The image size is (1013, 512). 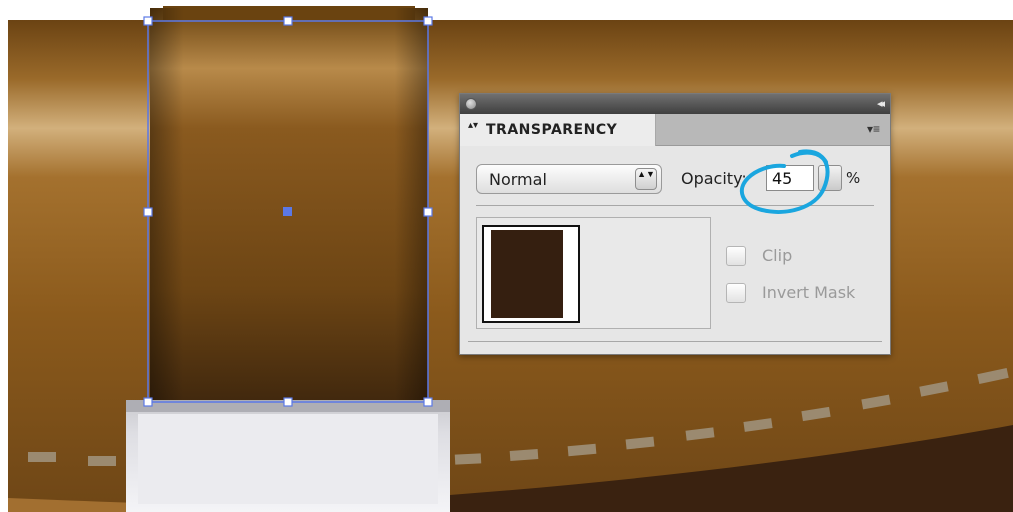 What do you see at coordinates (809, 292) in the screenshot?
I see `invert-mask-label: Invert Mask` at bounding box center [809, 292].